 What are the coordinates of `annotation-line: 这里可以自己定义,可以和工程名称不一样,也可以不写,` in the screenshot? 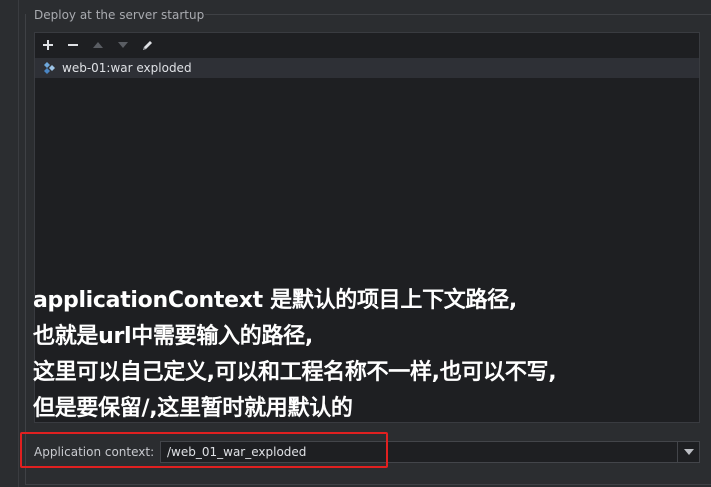 It's located at (295, 372).